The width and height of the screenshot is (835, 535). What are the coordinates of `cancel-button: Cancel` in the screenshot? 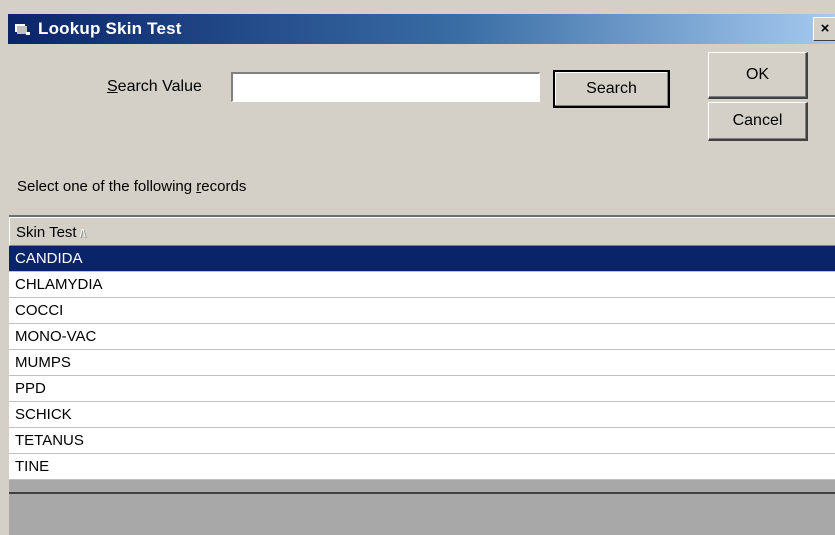 It's located at (758, 121).